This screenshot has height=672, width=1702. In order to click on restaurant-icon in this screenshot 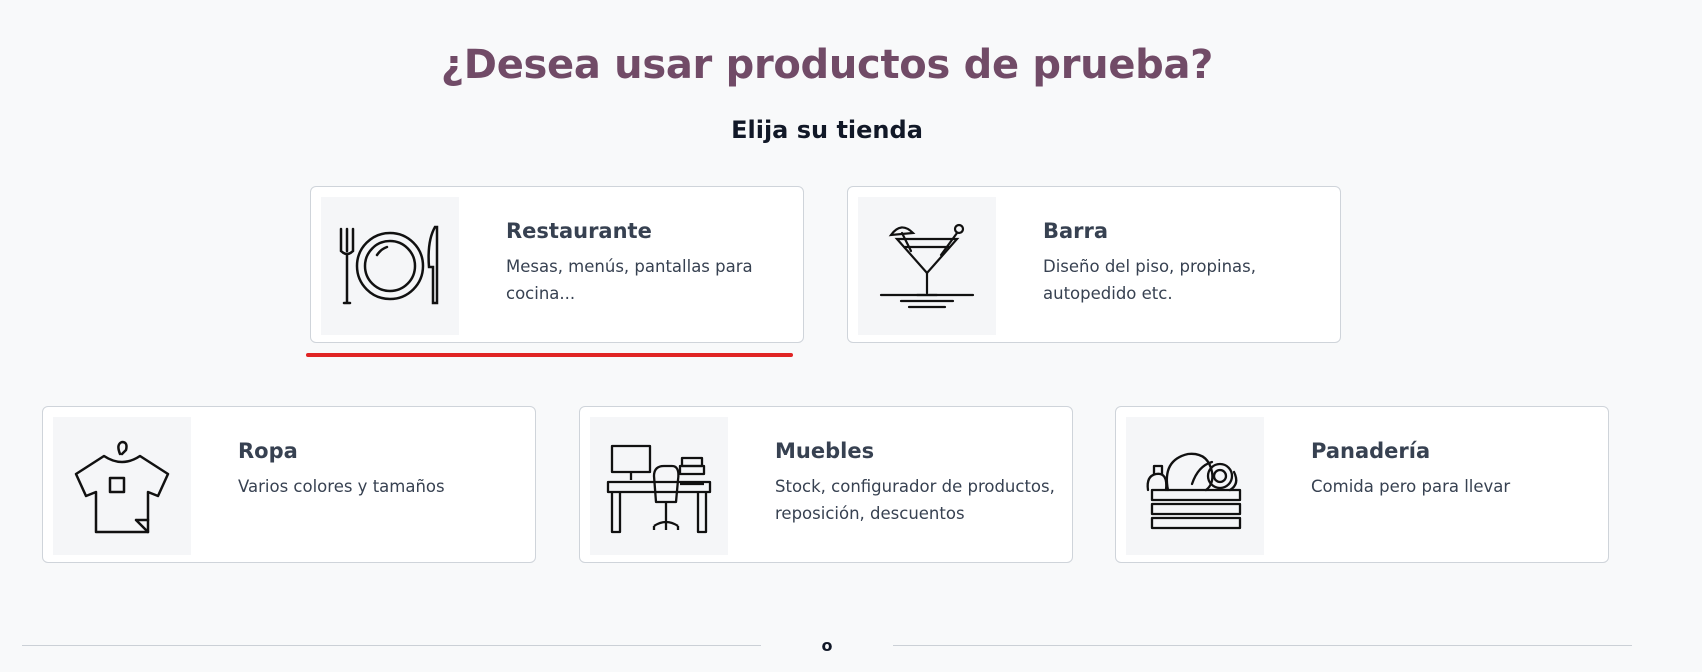, I will do `click(390, 266)`.